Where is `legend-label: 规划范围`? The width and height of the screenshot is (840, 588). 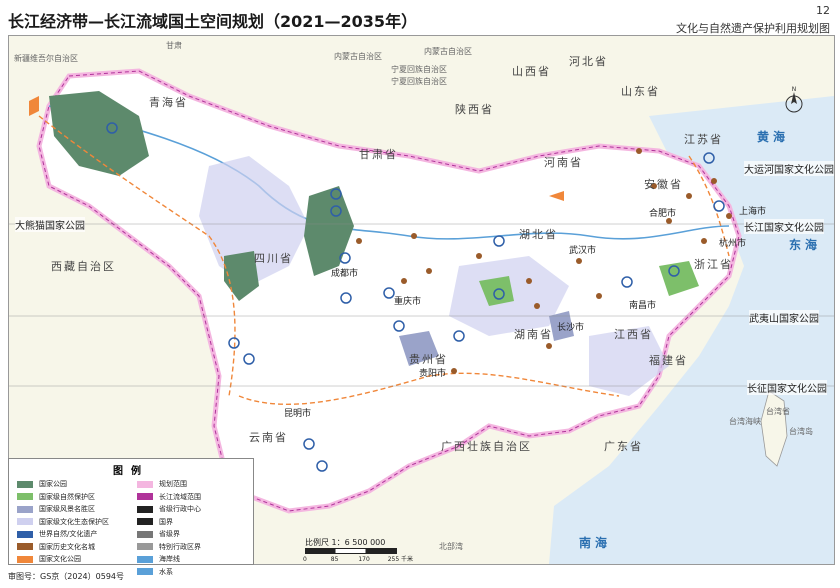
legend-label: 规划范围 is located at coordinates (173, 484).